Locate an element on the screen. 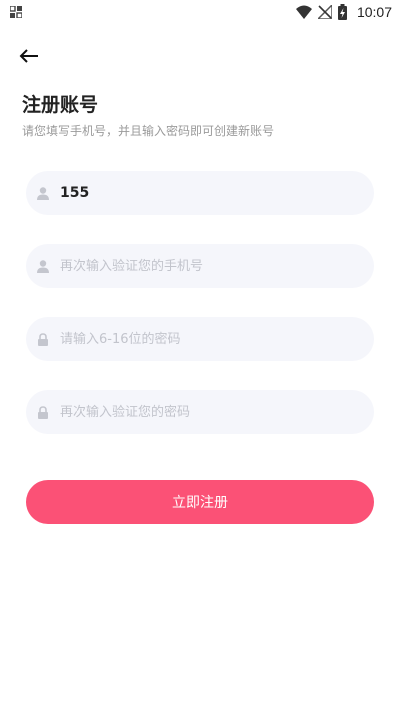 The width and height of the screenshot is (400, 712). password-field is located at coordinates (200, 339).